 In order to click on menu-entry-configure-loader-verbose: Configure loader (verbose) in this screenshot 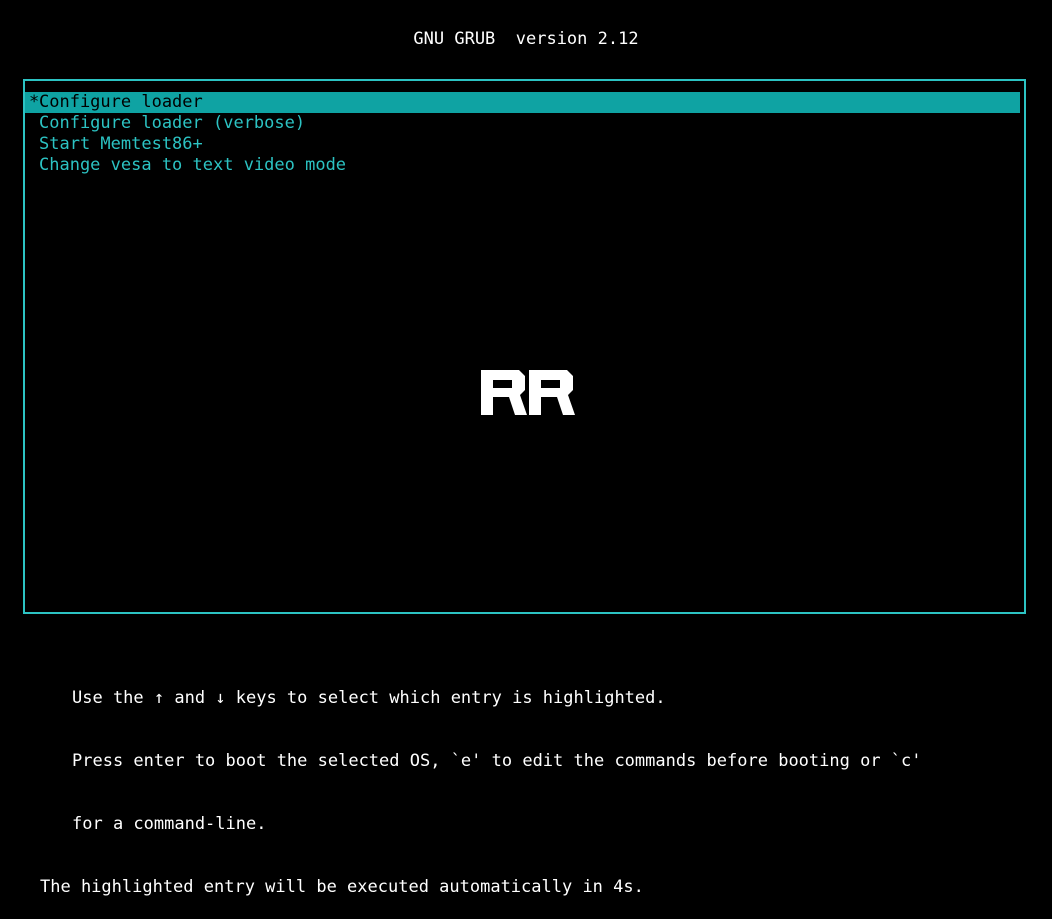, I will do `click(524, 123)`.